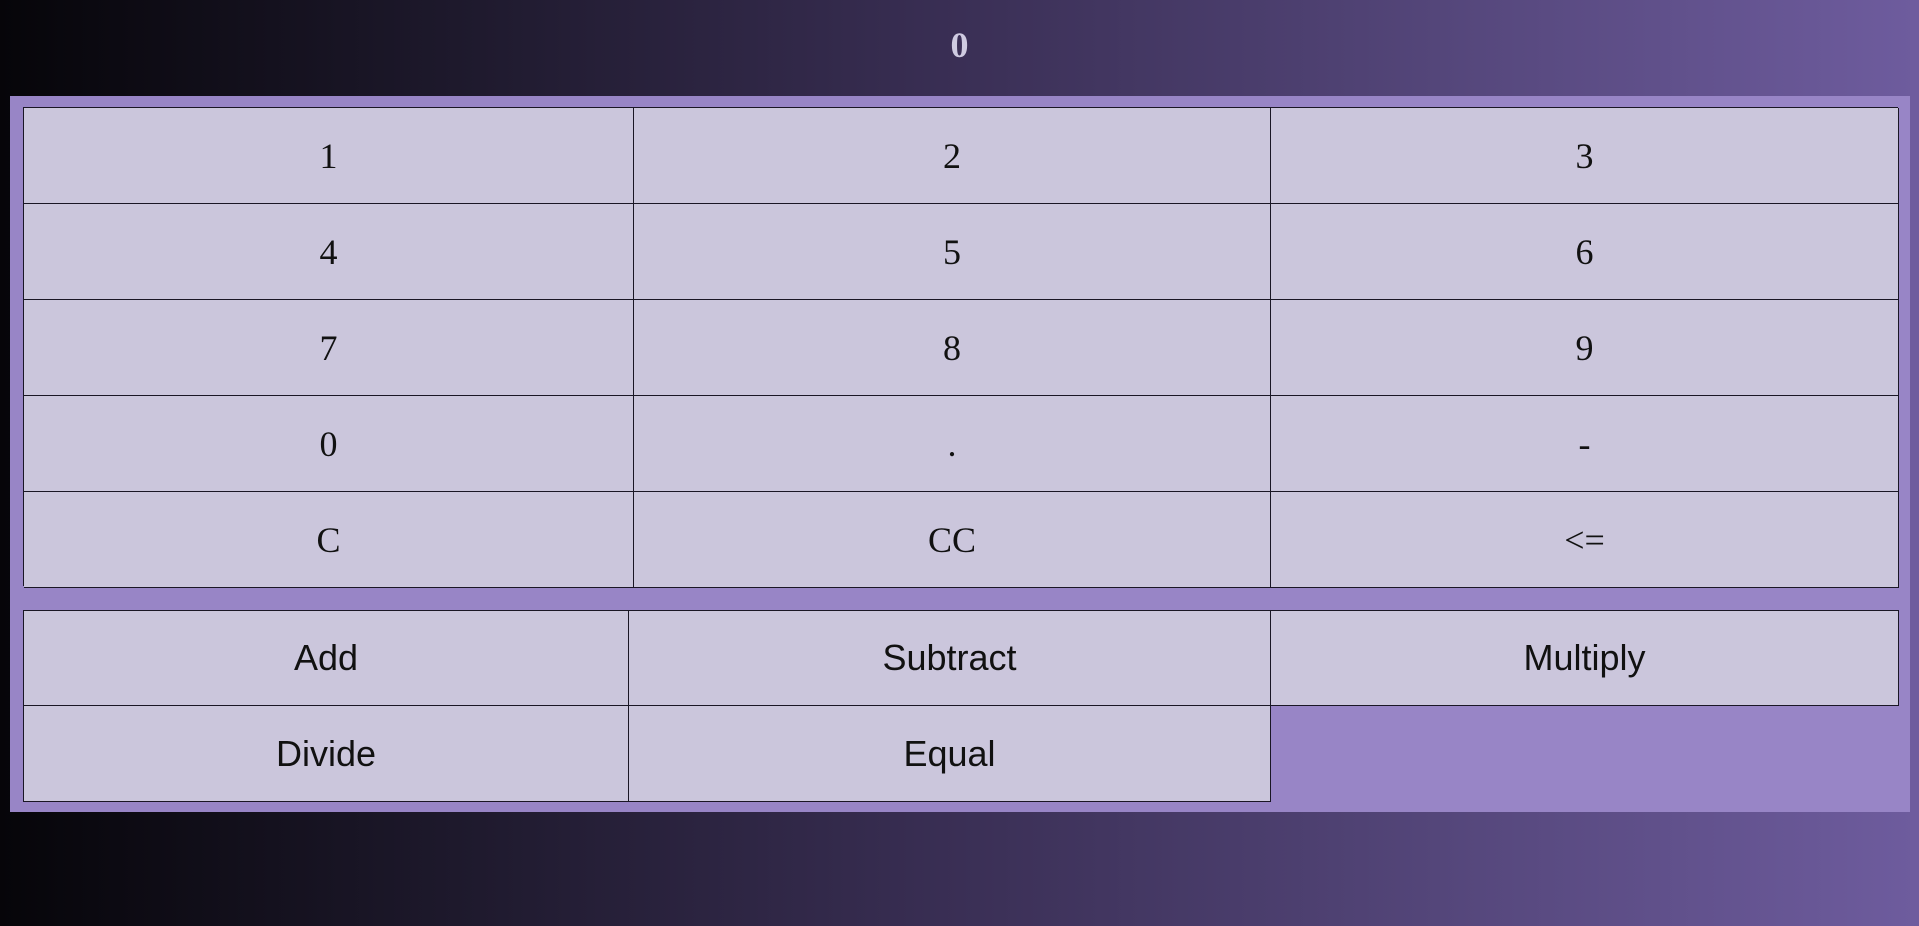 Image resolution: width=1919 pixels, height=926 pixels. Describe the element at coordinates (1585, 348) in the screenshot. I see `key-9: 9` at that location.